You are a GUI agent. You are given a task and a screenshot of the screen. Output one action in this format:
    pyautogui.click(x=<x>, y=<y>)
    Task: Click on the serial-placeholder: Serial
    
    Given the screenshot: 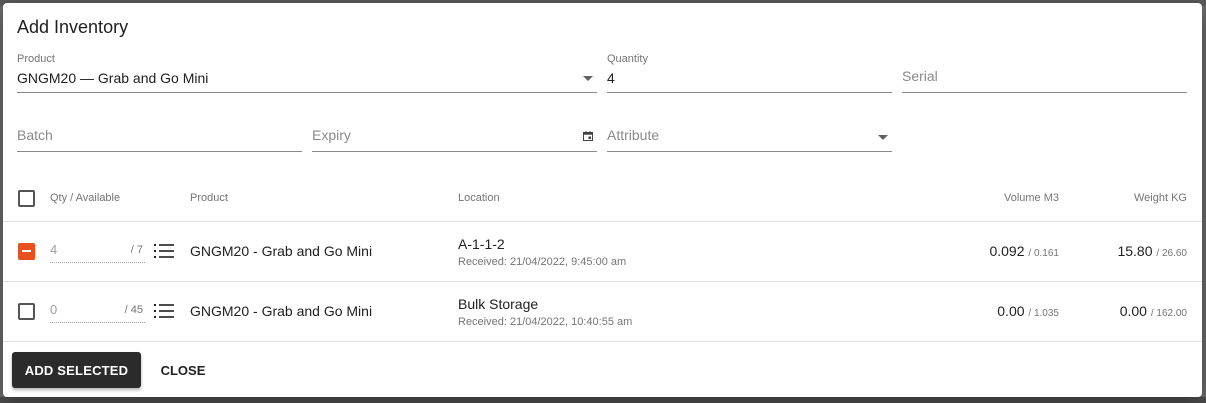 What is the action you would take?
    pyautogui.click(x=920, y=76)
    